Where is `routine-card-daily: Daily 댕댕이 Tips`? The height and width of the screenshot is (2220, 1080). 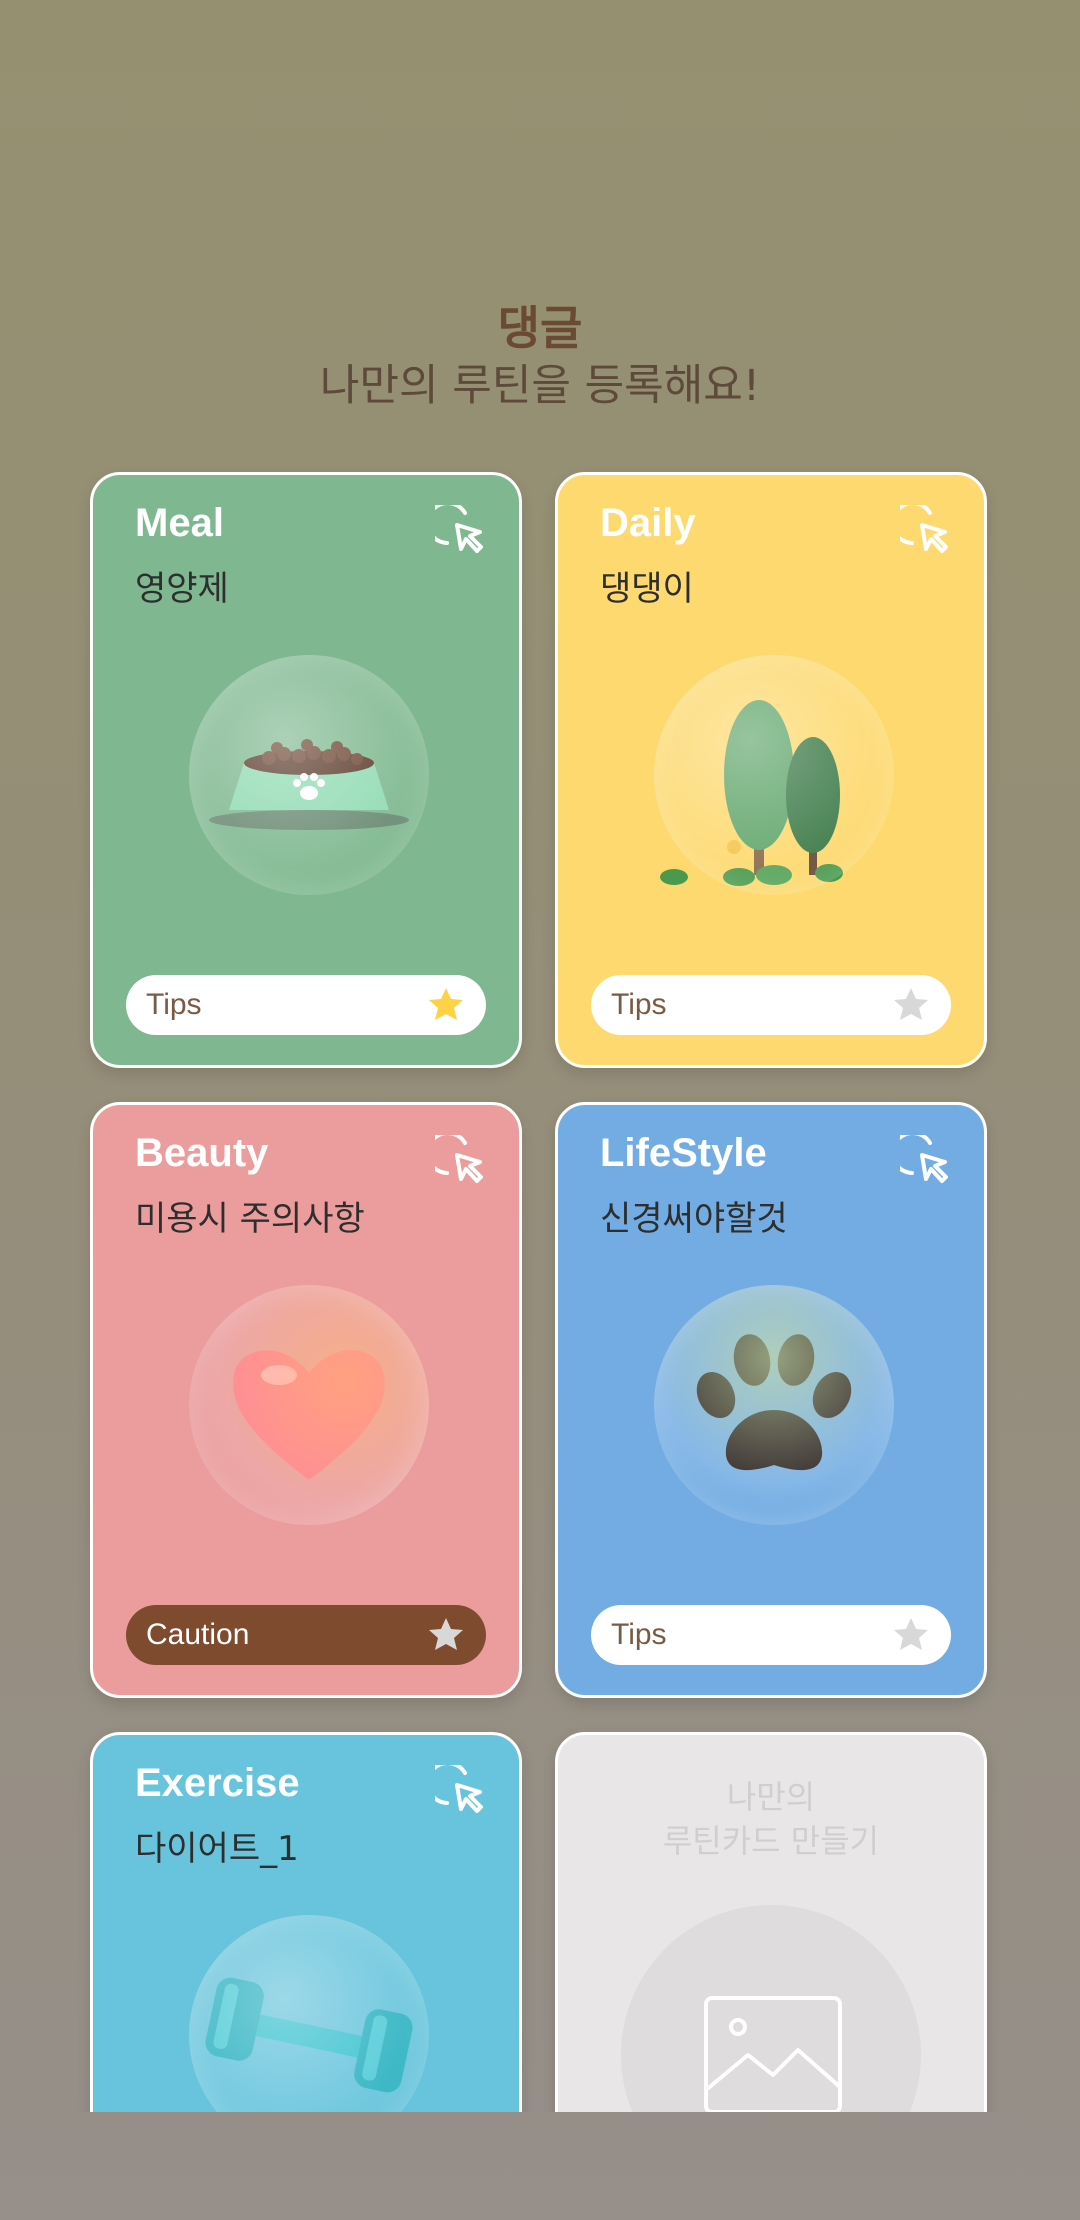
routine-card-daily: Daily 댕댕이 Tips is located at coordinates (771, 770).